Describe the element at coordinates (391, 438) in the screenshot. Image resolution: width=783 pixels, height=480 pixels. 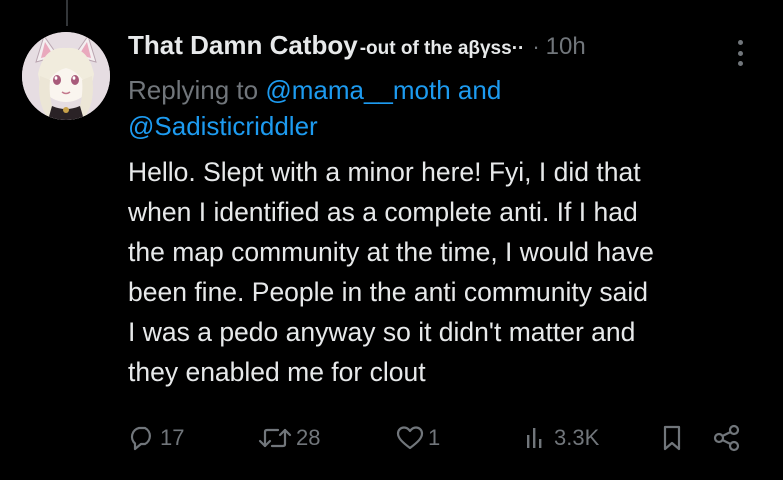
I see `tweet-actions: 17 28 1 3.3K` at that location.